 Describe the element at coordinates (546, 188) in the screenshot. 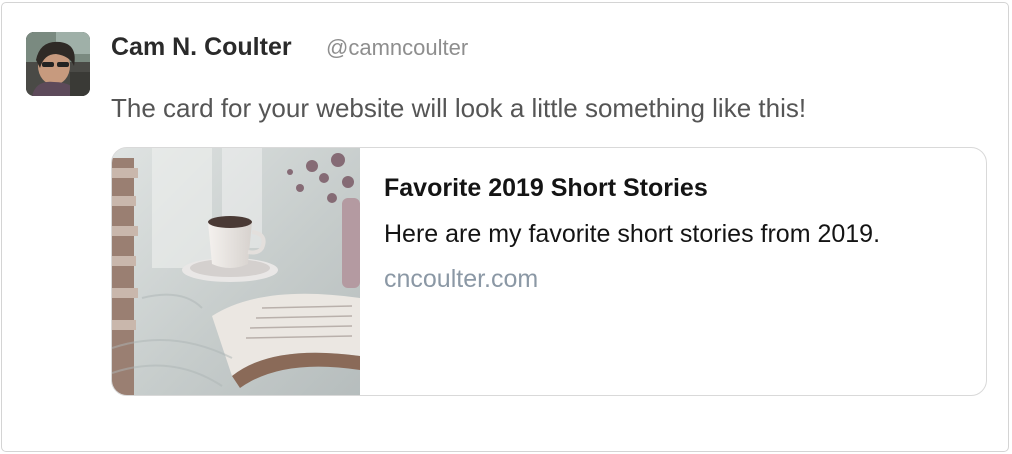

I see `card-title: Favorite 2019 Short Stories` at that location.